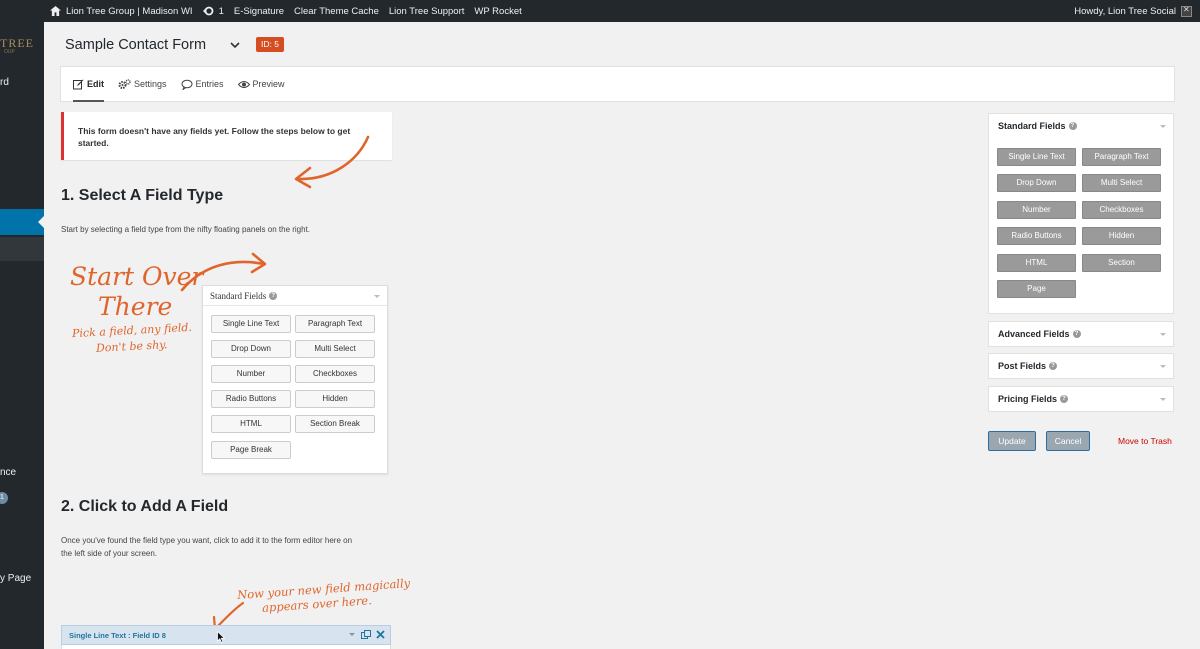 The width and height of the screenshot is (1200, 649). I want to click on advanced-fields-panel: Advanced Fields ?, so click(1081, 334).